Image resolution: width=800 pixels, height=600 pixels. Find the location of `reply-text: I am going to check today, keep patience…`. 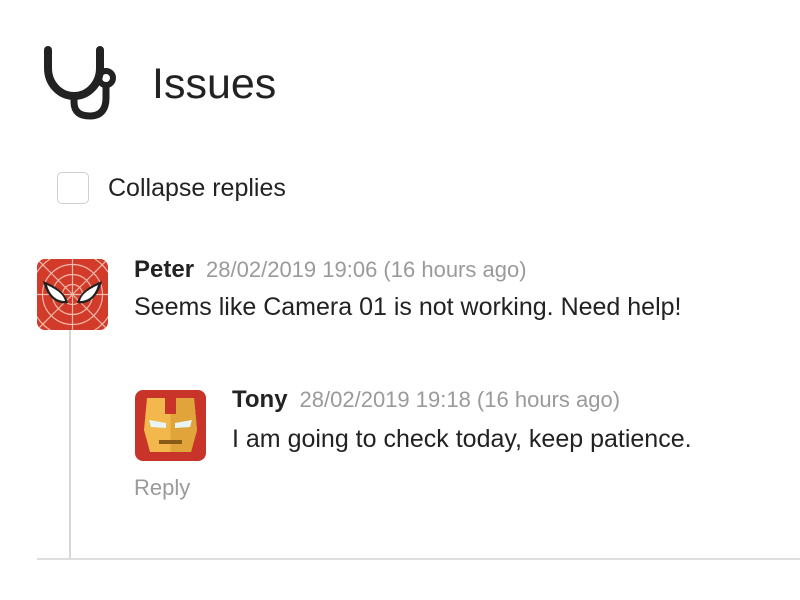

reply-text: I am going to check today, keep patience… is located at coordinates (462, 439).